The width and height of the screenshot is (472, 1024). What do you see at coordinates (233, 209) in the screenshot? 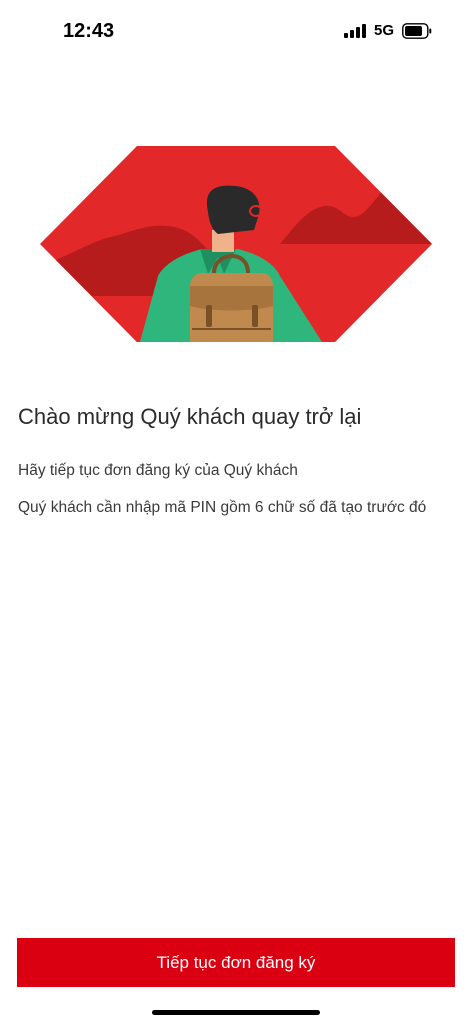
I see `hair` at bounding box center [233, 209].